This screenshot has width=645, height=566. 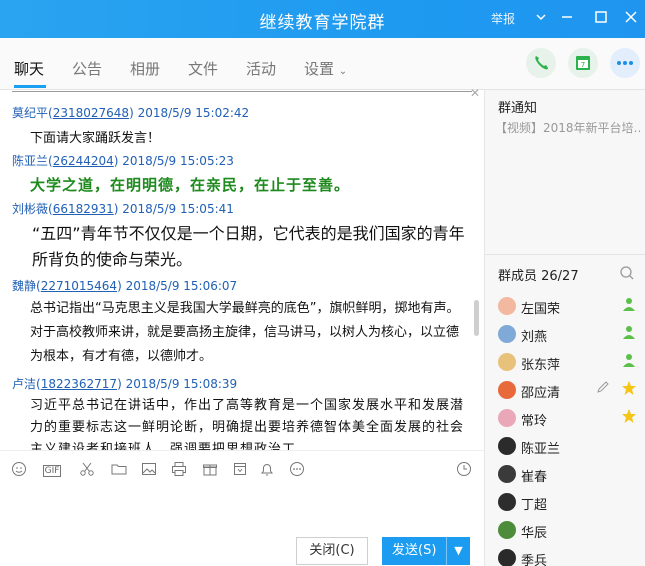 What do you see at coordinates (125, 384) in the screenshot?
I see `message-header: 卢洁(1822362717) 2018/5/9 15:08:39` at bounding box center [125, 384].